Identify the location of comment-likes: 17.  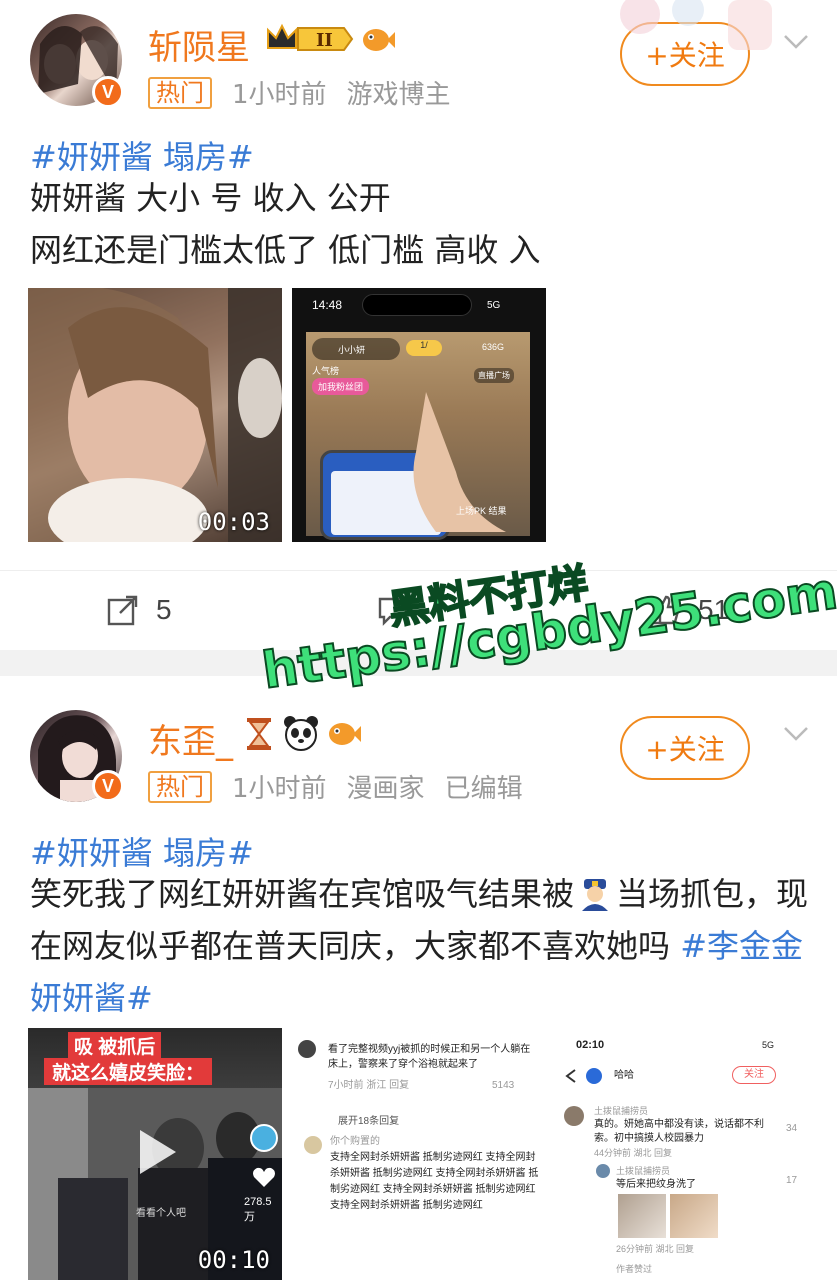
(792, 1180).